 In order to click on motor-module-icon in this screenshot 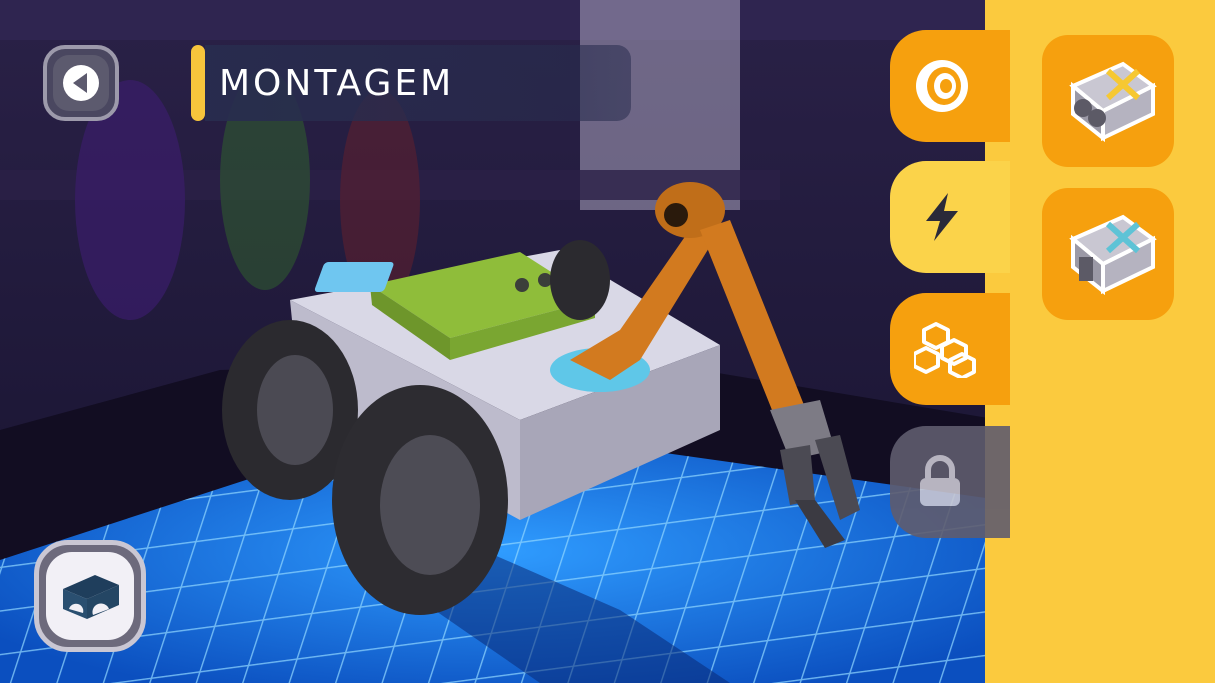, I will do `click(1113, 255)`.